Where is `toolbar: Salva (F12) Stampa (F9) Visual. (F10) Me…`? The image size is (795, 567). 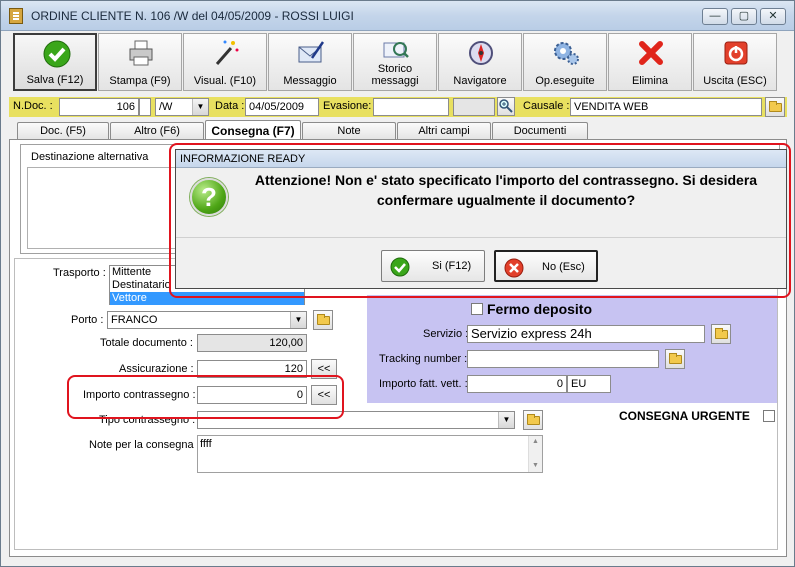
toolbar: Salva (F12) Stampa (F9) Visual. (F10) Me… is located at coordinates (398, 63).